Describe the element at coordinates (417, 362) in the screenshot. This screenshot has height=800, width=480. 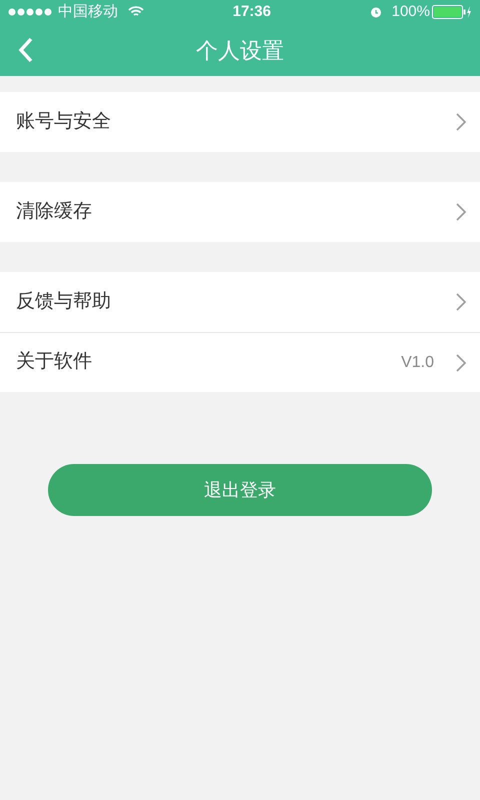
I see `version-text: V1.0` at that location.